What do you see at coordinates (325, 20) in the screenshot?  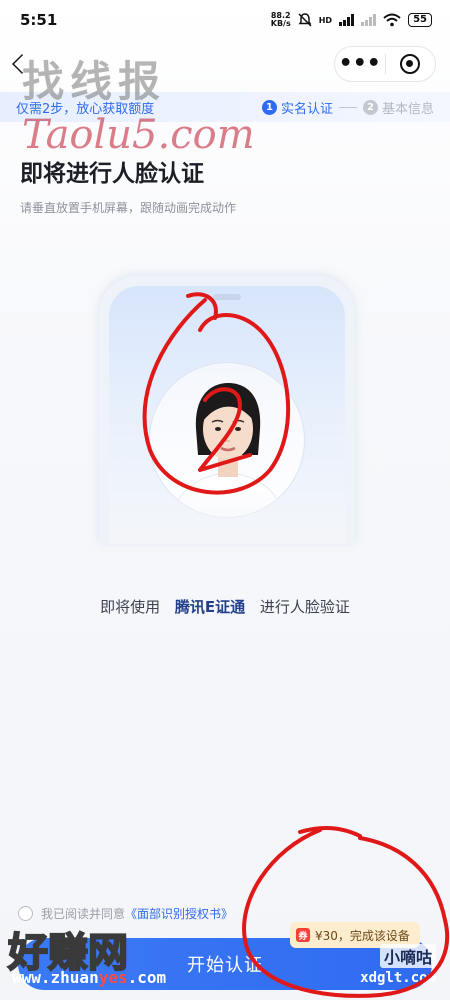 I see `hd-label: HD` at bounding box center [325, 20].